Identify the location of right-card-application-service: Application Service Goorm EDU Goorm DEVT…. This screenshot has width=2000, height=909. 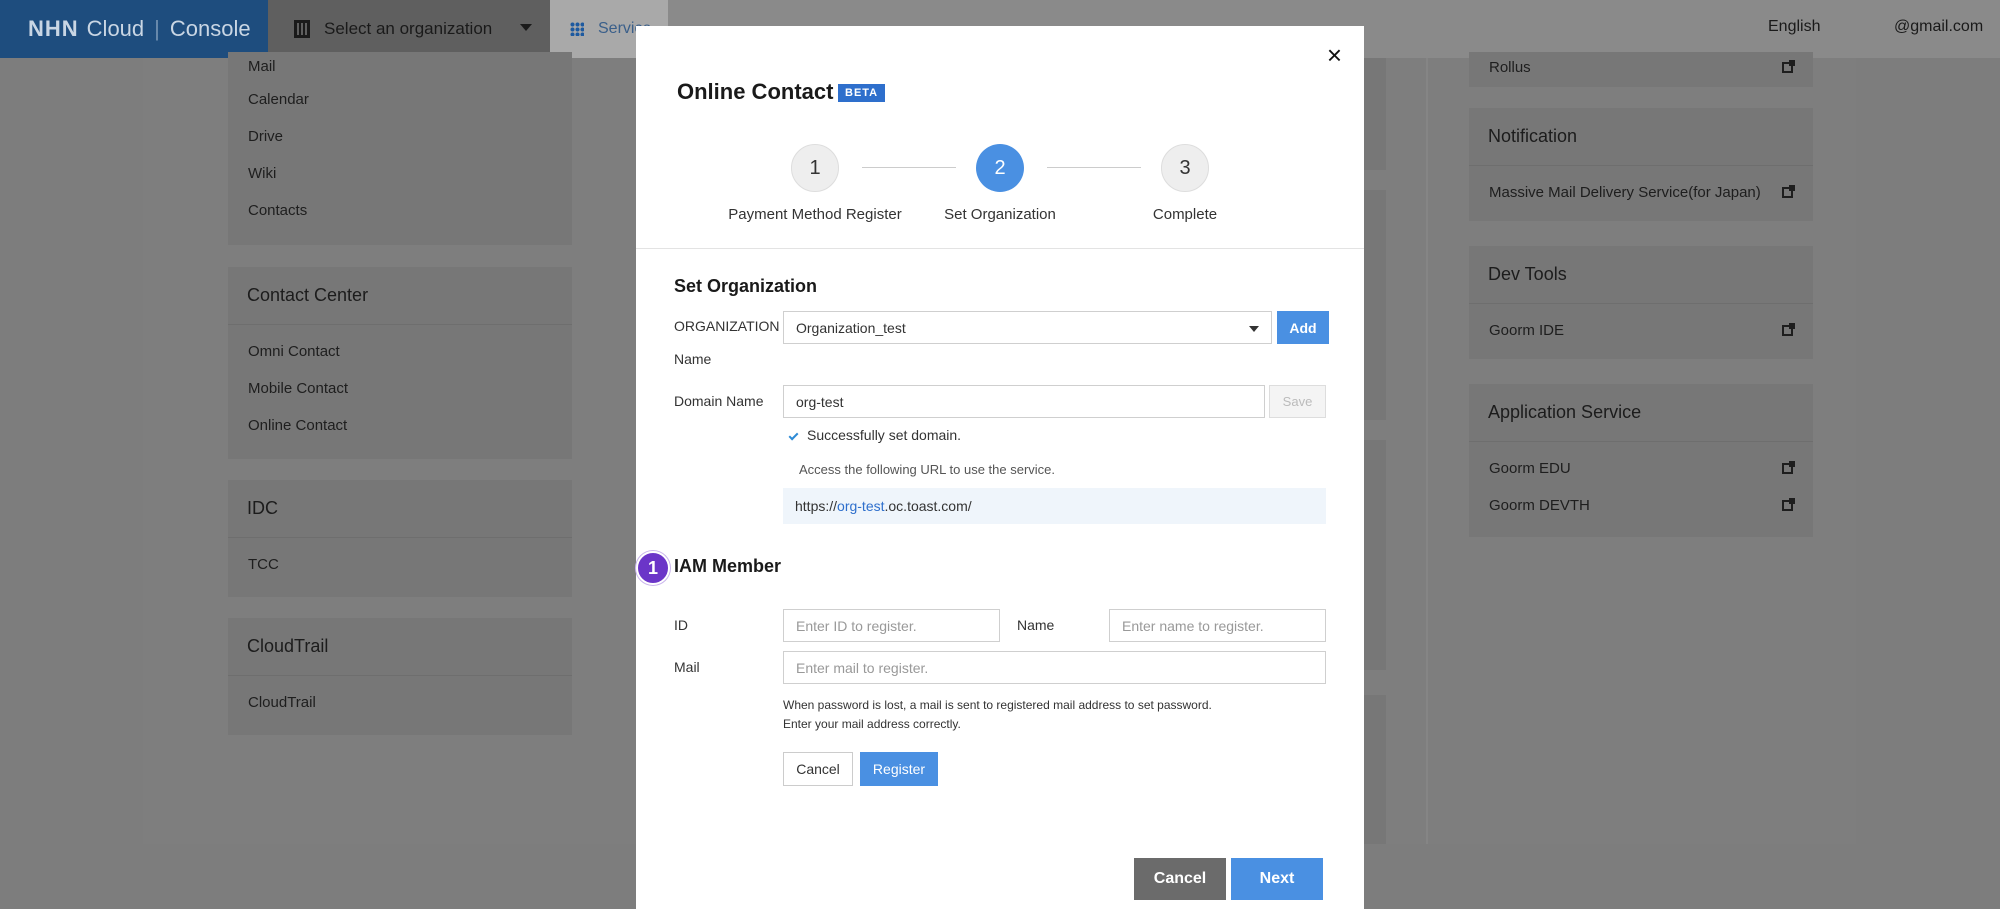
(1641, 460).